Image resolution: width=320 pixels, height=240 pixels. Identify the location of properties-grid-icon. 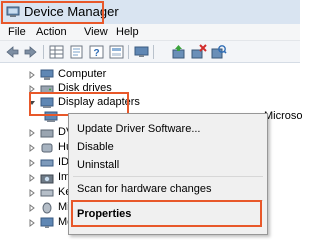
(56, 52).